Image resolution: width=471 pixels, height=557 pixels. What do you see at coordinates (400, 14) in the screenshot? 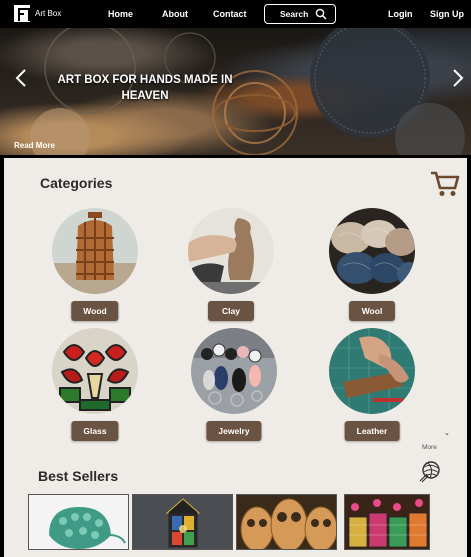
I see `login-link: Login` at bounding box center [400, 14].